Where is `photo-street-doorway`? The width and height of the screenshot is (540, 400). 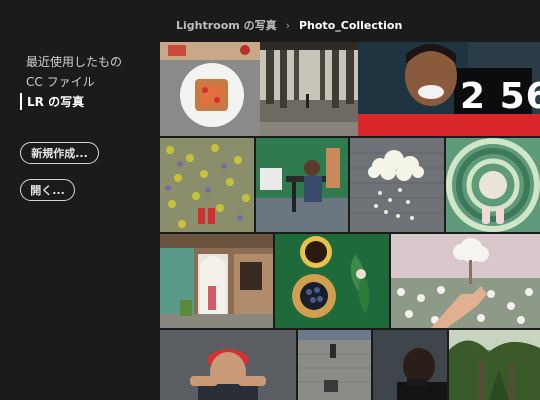
photo-street-doorway is located at coordinates (216, 281).